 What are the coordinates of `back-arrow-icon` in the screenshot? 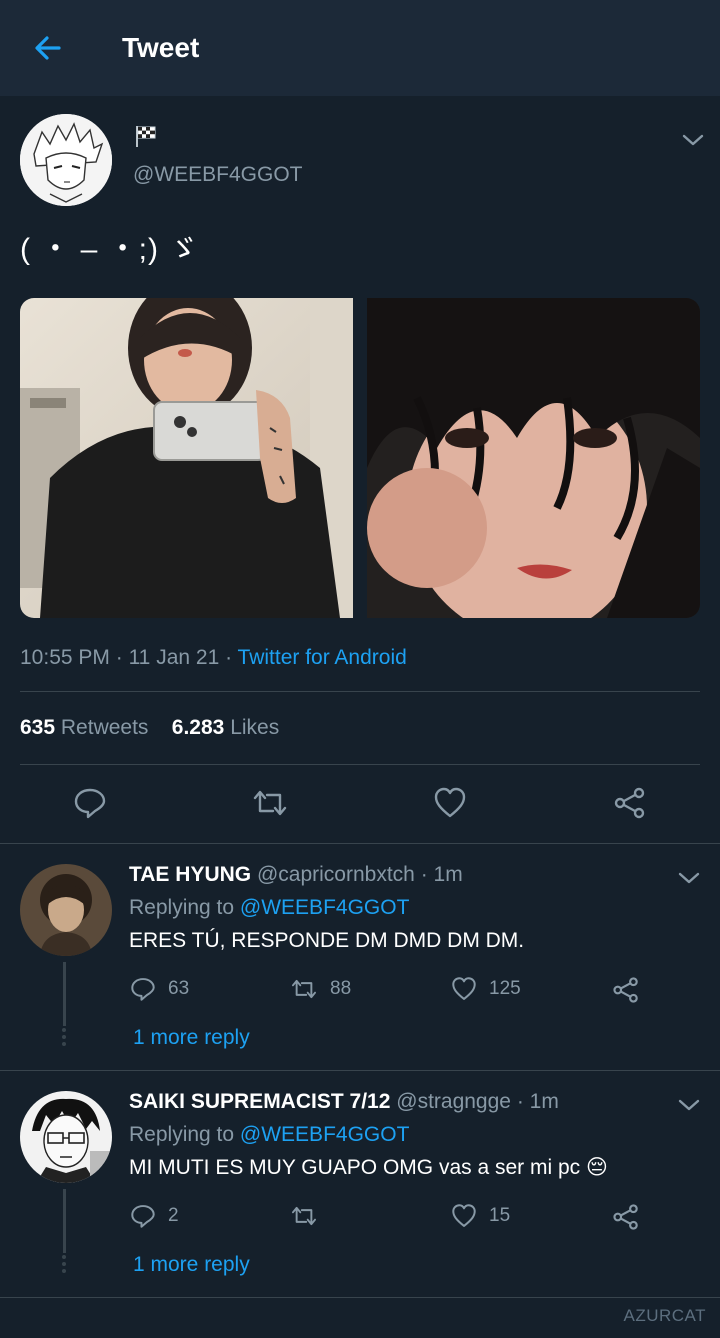 It's located at (48, 48).